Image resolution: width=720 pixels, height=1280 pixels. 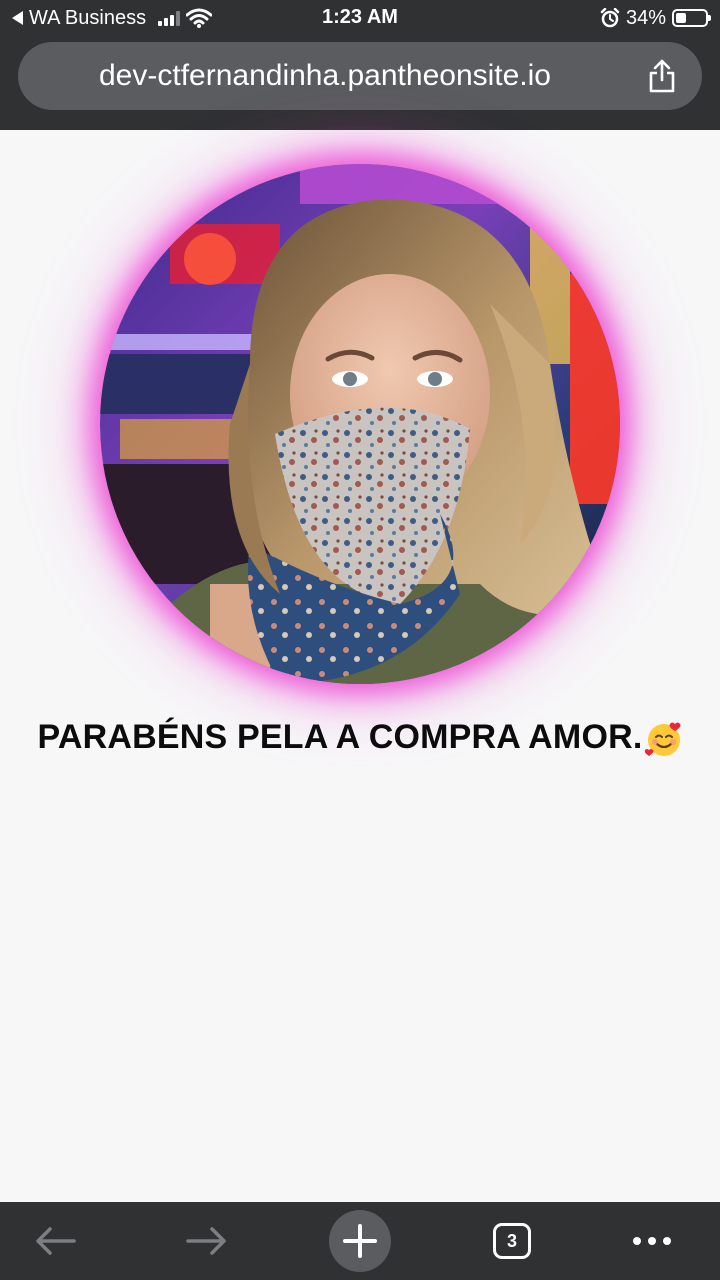 I want to click on address-bar: dev-ctfernandinha.pantheonsite.io, so click(x=360, y=76).